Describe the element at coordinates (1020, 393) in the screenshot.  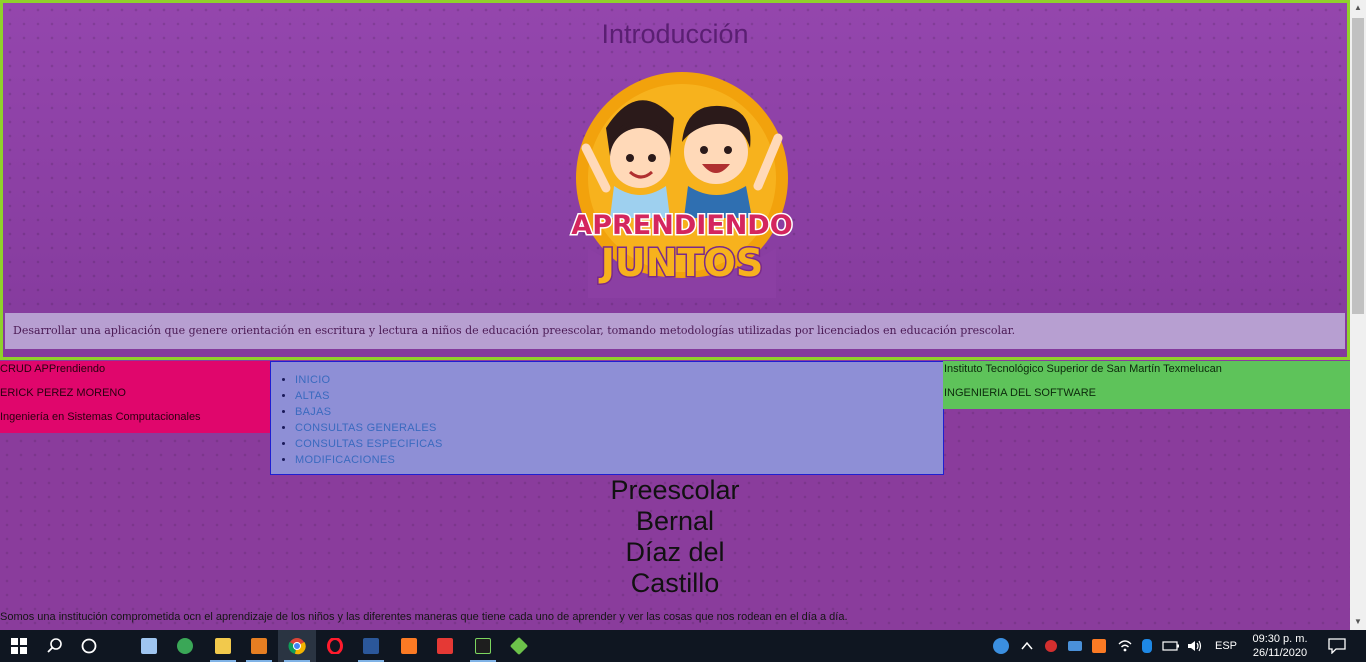
I see `subject-name: INGENIERIA DEL SOFTWARE` at that location.